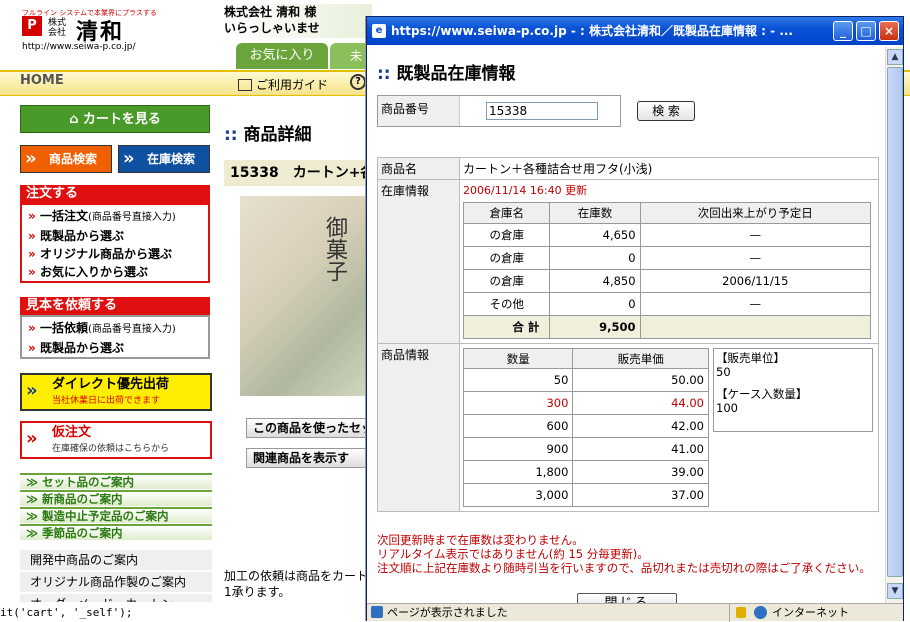 Image resolution: width=910 pixels, height=622 pixels. Describe the element at coordinates (334, 249) in the screenshot. I see `product-image-calligraphy: 御菓子` at that location.